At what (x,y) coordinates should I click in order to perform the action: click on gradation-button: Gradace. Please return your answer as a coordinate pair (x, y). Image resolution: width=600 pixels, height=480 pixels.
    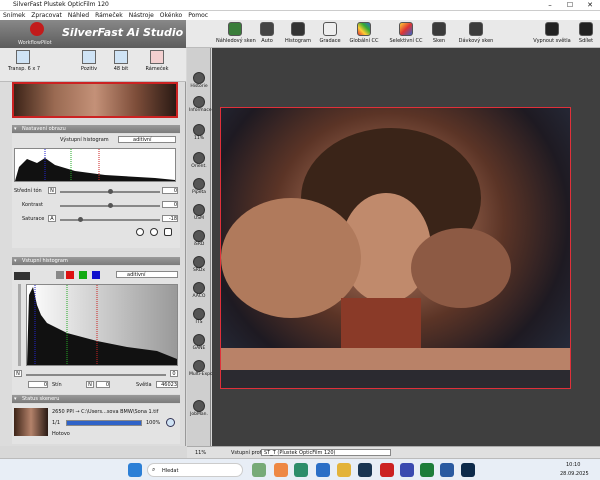
    Looking at the image, I should click on (330, 33).